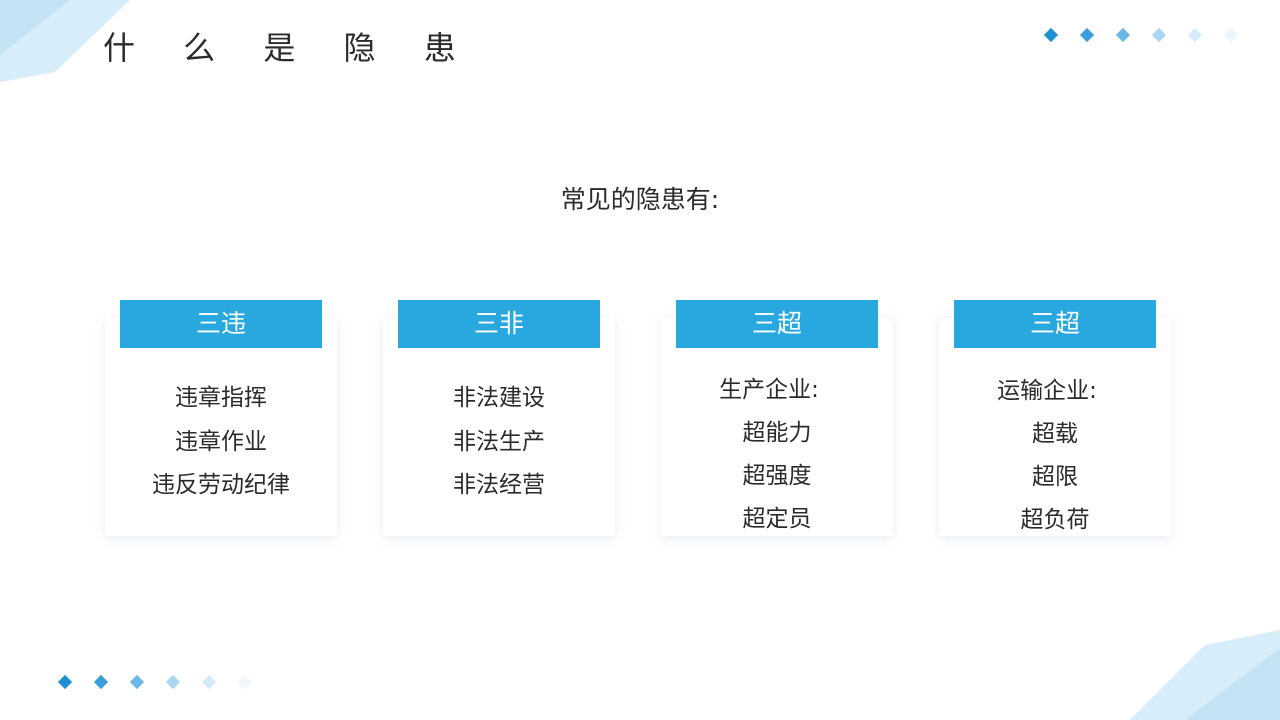 The width and height of the screenshot is (1280, 720). I want to click on card-line: 违章指挥, so click(221, 398).